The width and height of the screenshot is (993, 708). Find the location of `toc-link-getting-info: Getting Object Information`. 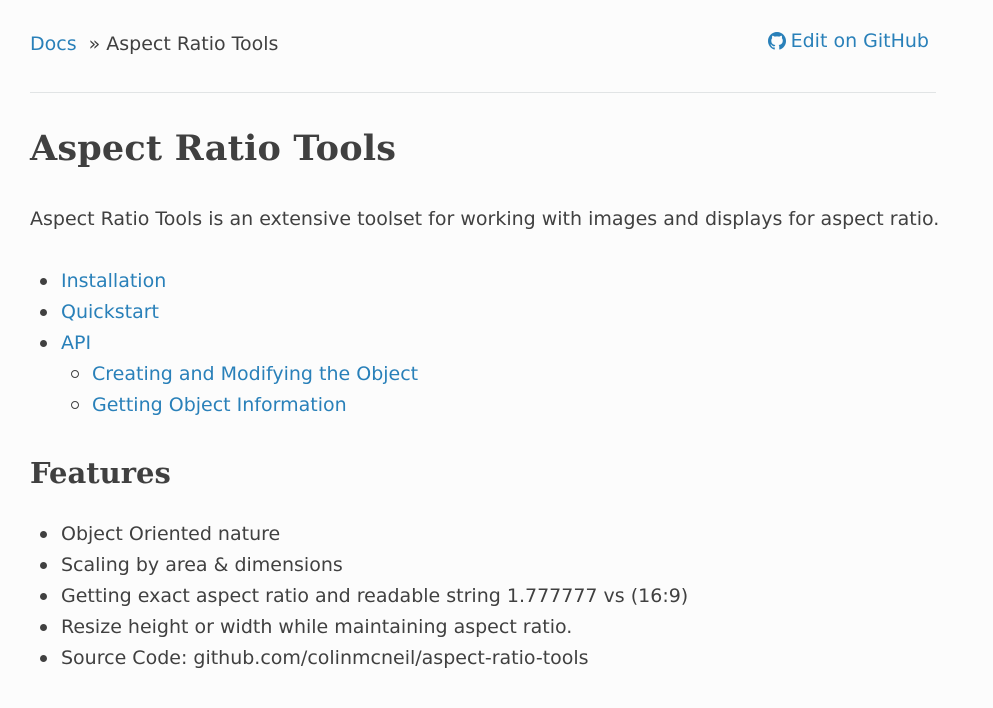

toc-link-getting-info: Getting Object Information is located at coordinates (219, 405).